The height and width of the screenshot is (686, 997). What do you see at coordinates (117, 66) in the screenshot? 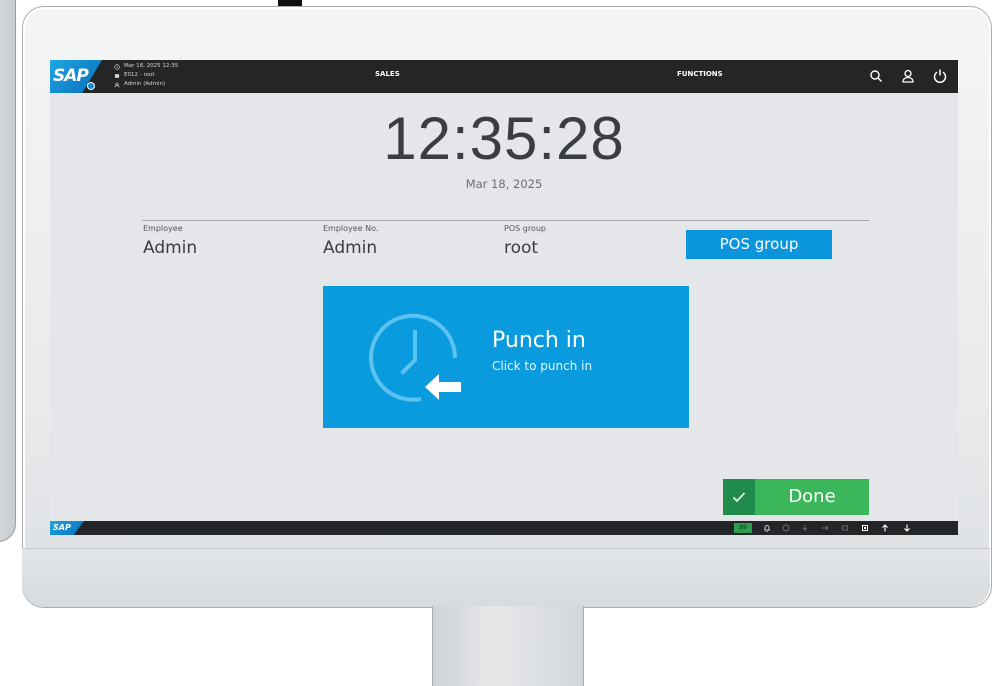
I see `clock-icon` at bounding box center [117, 66].